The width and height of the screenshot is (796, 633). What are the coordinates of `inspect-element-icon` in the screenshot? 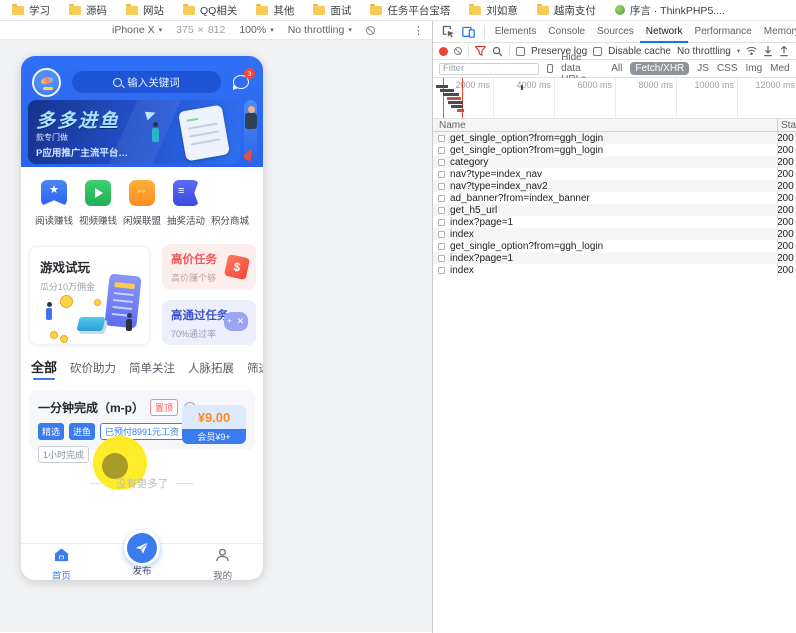 It's located at (448, 31).